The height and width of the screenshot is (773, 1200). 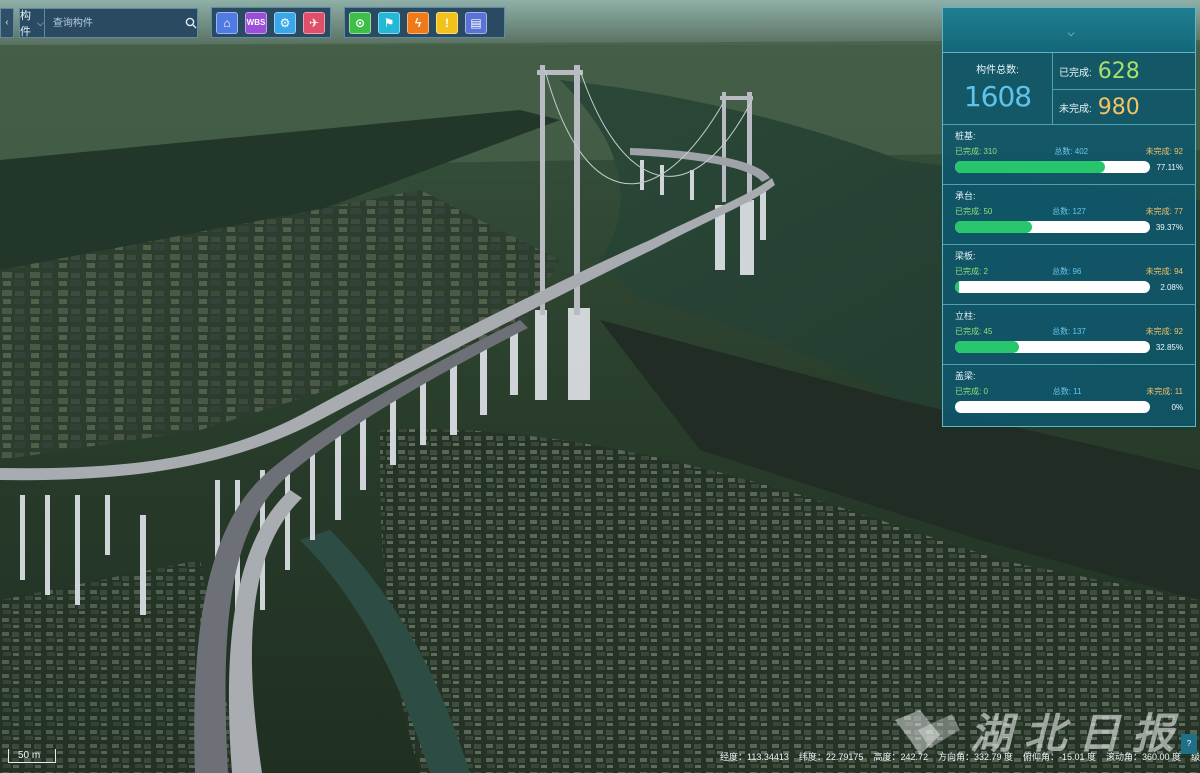 I want to click on section-select: ⌵, so click(x=1069, y=33).